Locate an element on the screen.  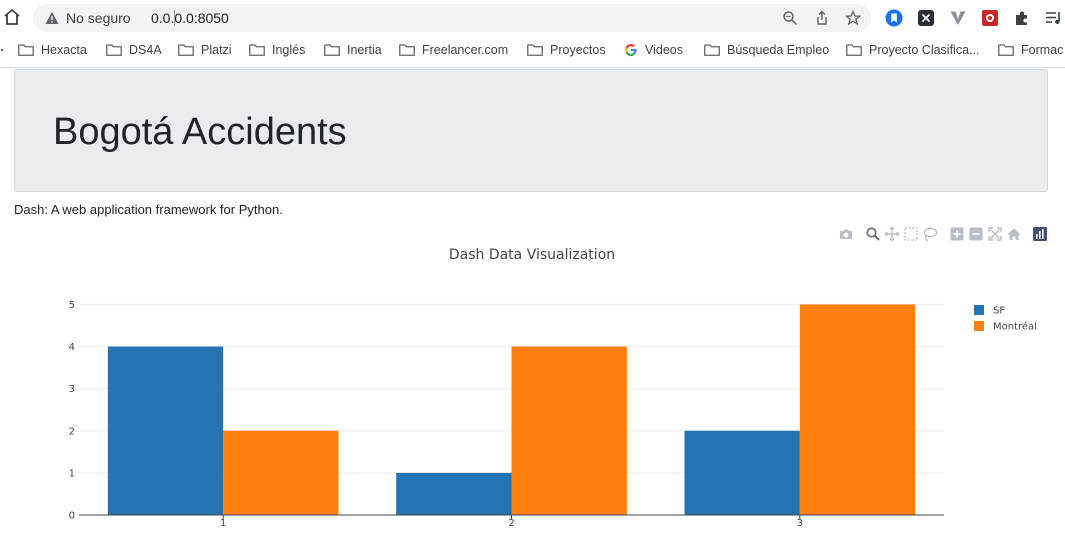
chart-title: Dash Data Visualization is located at coordinates (532, 255).